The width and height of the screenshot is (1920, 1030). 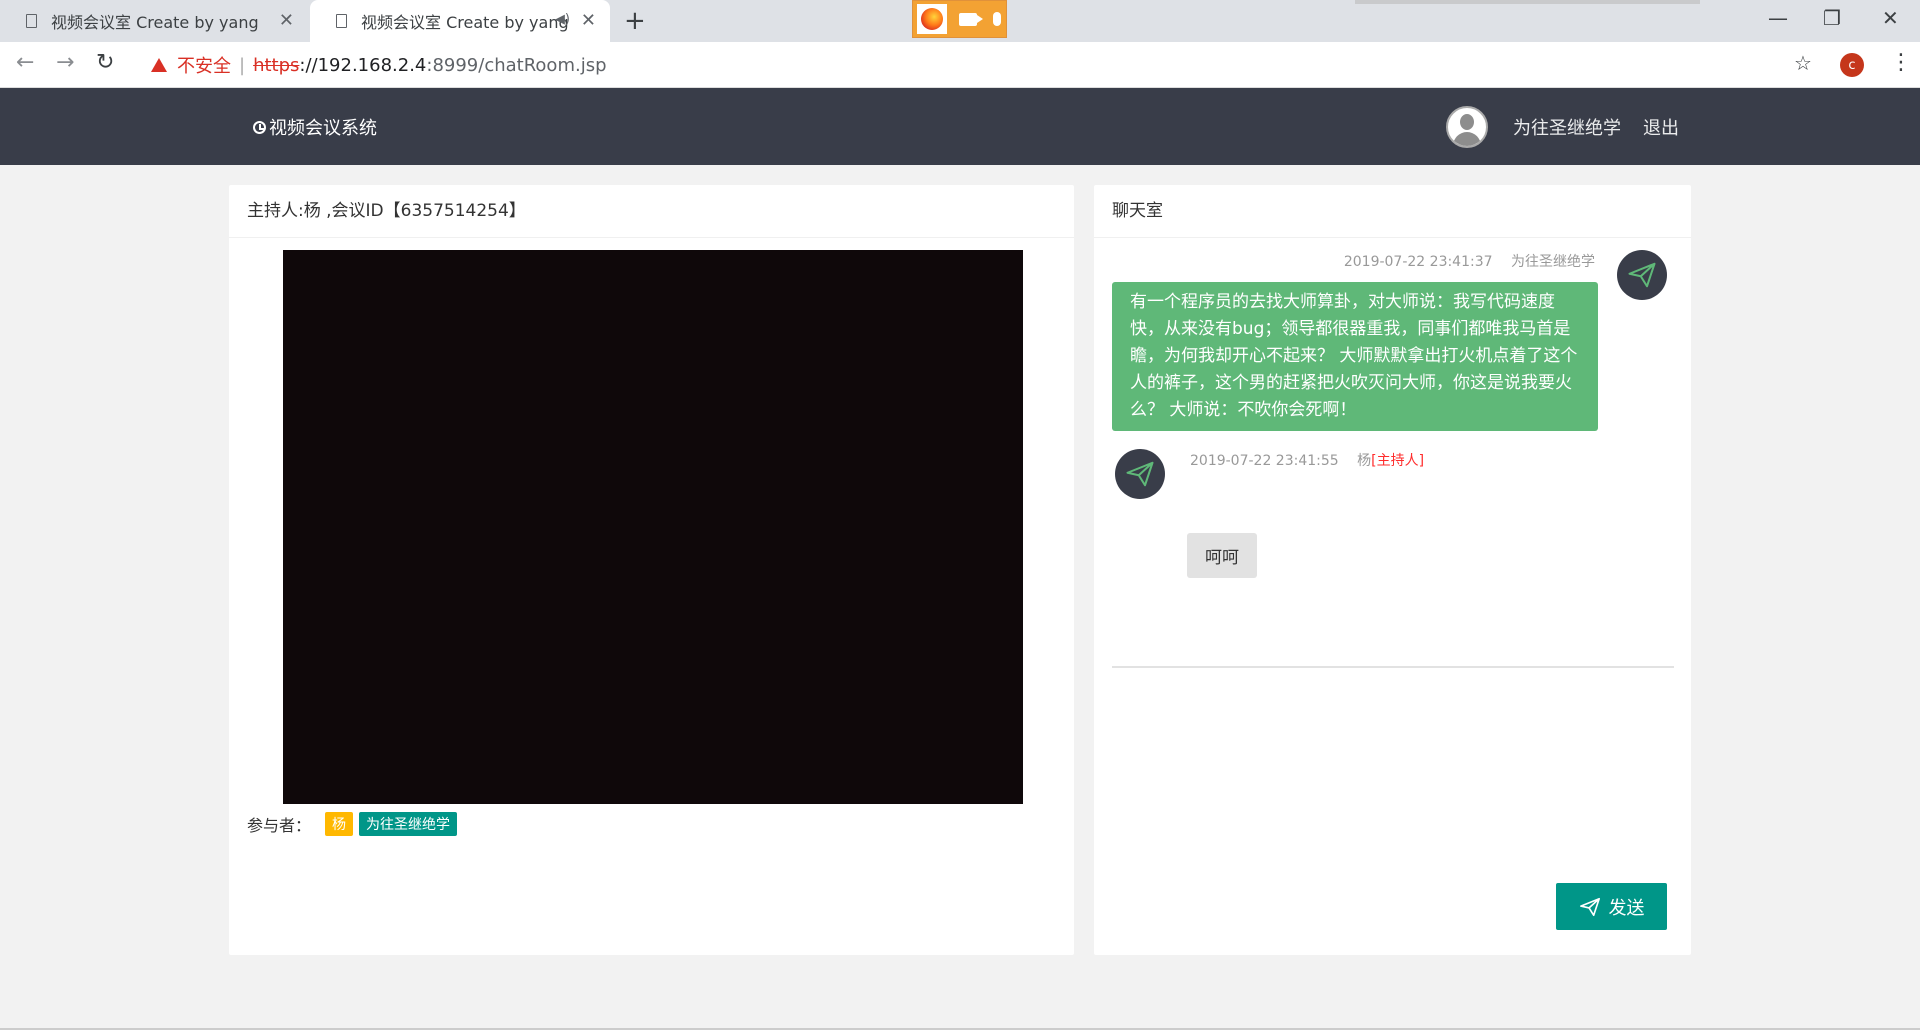 I want to click on meeting-header: 主持人:杨 ,会议ID【6357514254】, so click(x=651, y=211).